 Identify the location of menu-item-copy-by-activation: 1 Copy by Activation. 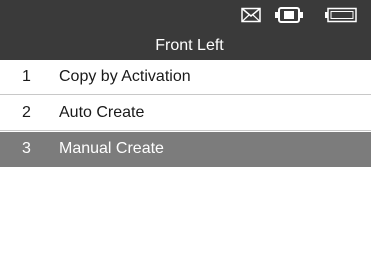
(185, 77).